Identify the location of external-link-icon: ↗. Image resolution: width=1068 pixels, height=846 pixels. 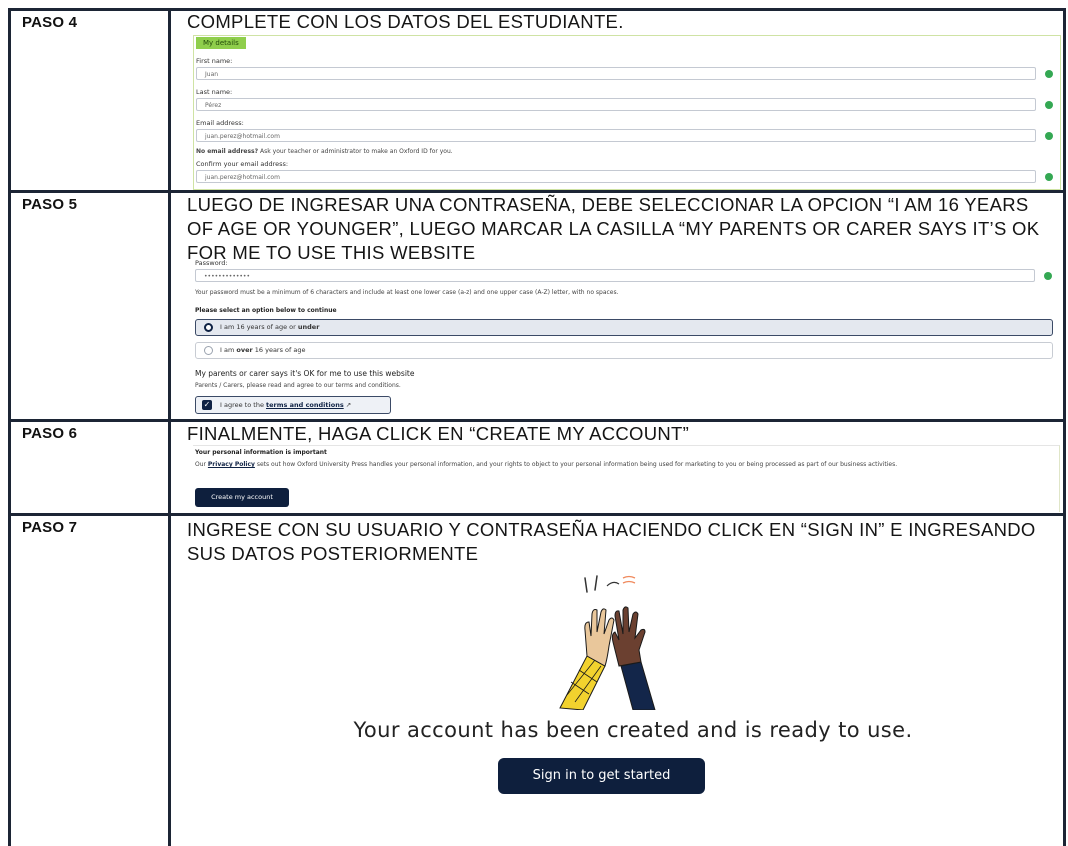
(348, 405).